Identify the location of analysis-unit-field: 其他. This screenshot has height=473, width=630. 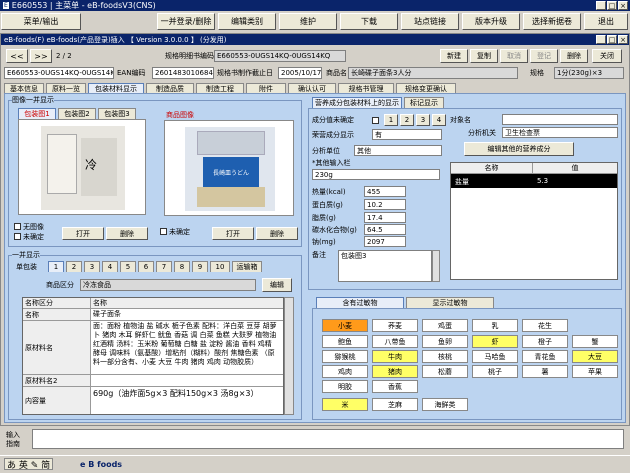
(398, 150).